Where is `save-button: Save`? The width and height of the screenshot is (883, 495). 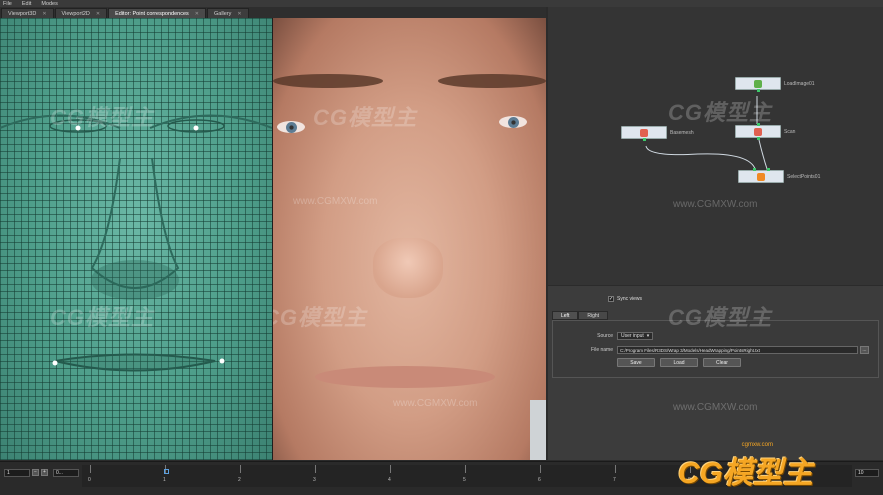 save-button: Save is located at coordinates (636, 362).